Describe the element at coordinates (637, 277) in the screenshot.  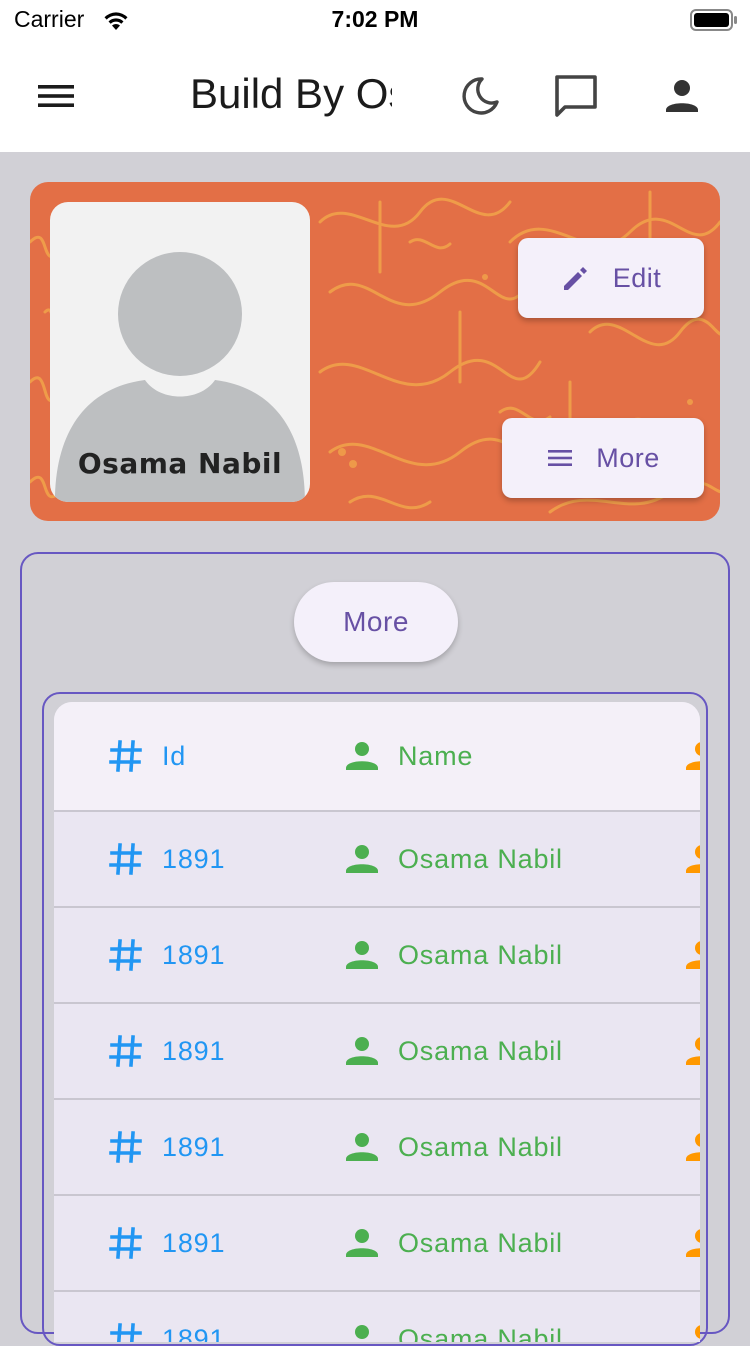
I see `edit-button-label: Edit` at that location.